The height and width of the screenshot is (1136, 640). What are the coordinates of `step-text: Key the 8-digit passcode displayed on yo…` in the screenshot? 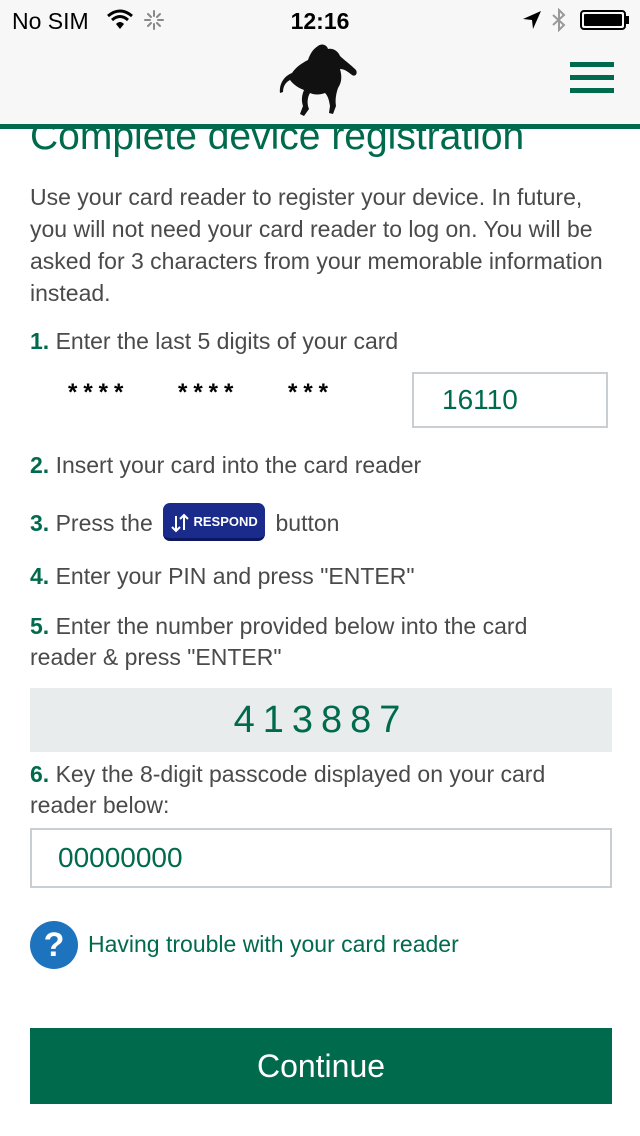 It's located at (288, 789).